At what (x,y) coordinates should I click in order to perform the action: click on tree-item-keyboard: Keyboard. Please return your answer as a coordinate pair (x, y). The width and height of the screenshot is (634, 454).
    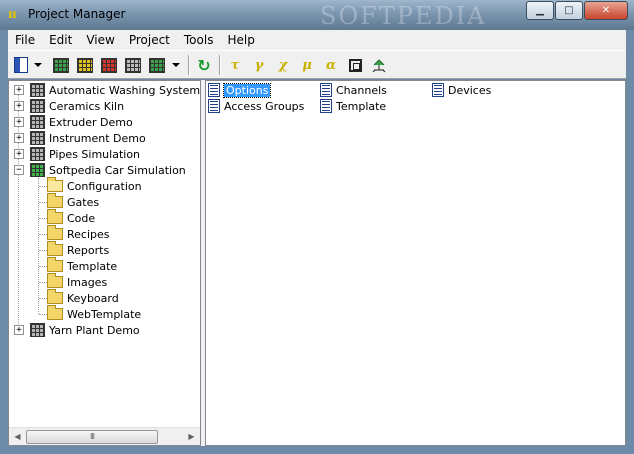
    Looking at the image, I should click on (83, 297).